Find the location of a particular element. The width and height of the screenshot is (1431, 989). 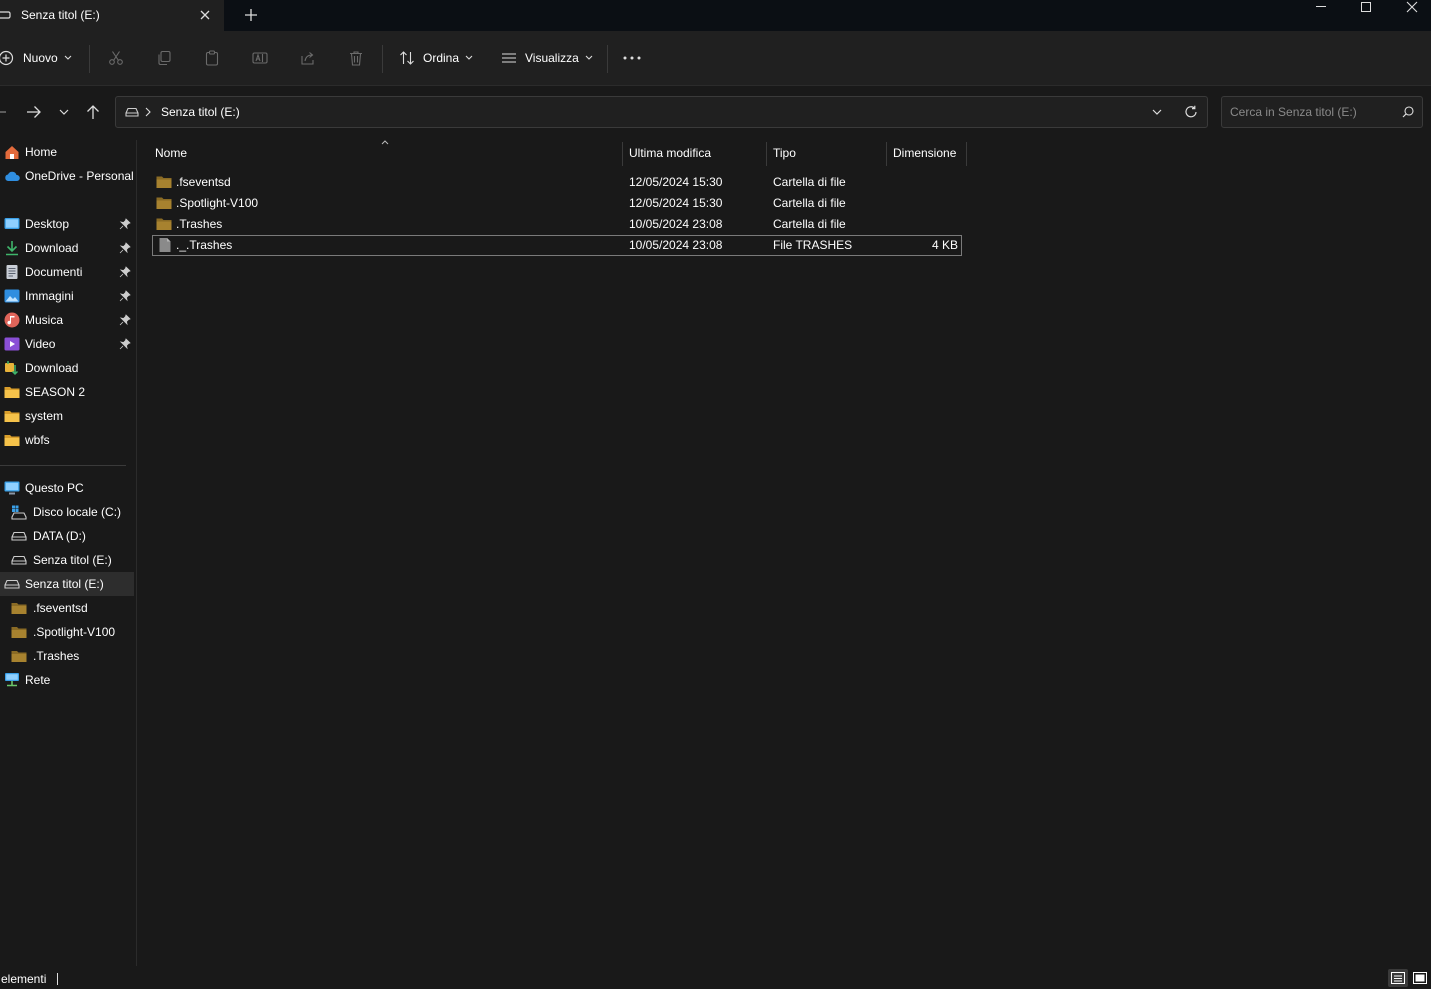

sort-button: Ordina is located at coordinates (436, 58).